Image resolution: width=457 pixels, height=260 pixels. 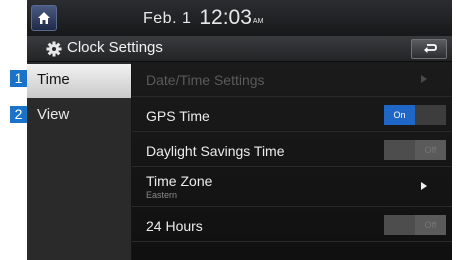 I want to click on home-icon, so click(x=44, y=18).